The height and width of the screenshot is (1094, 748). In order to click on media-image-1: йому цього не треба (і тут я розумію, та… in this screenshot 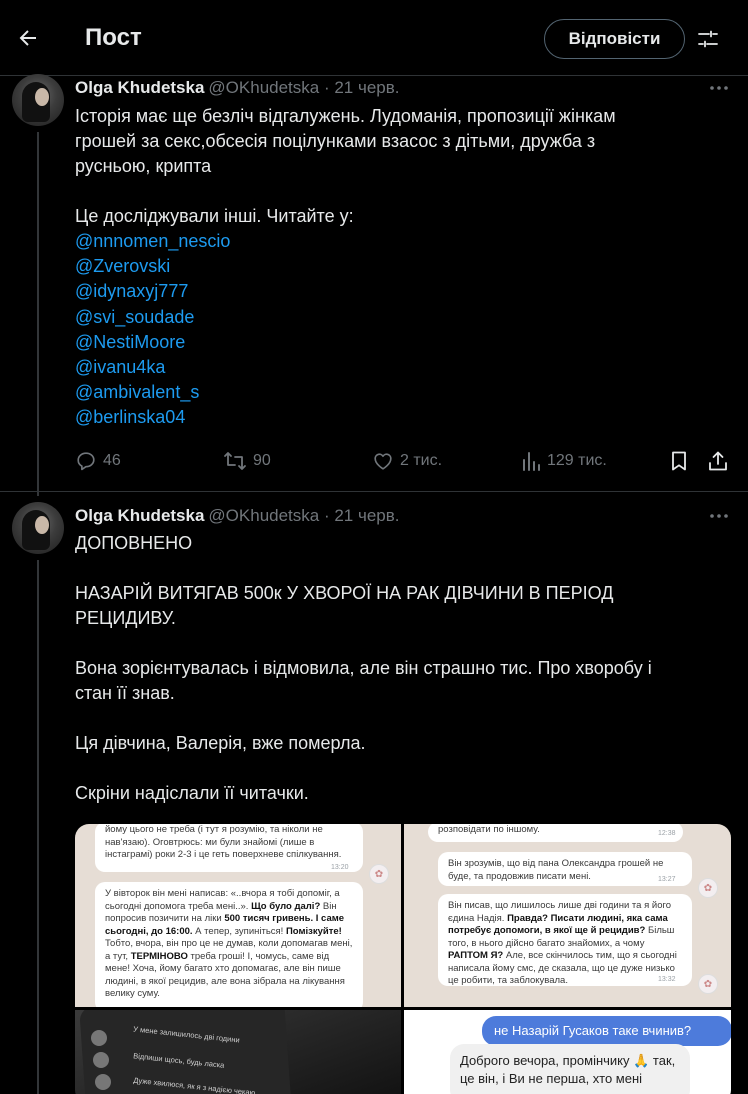, I will do `click(238, 915)`.